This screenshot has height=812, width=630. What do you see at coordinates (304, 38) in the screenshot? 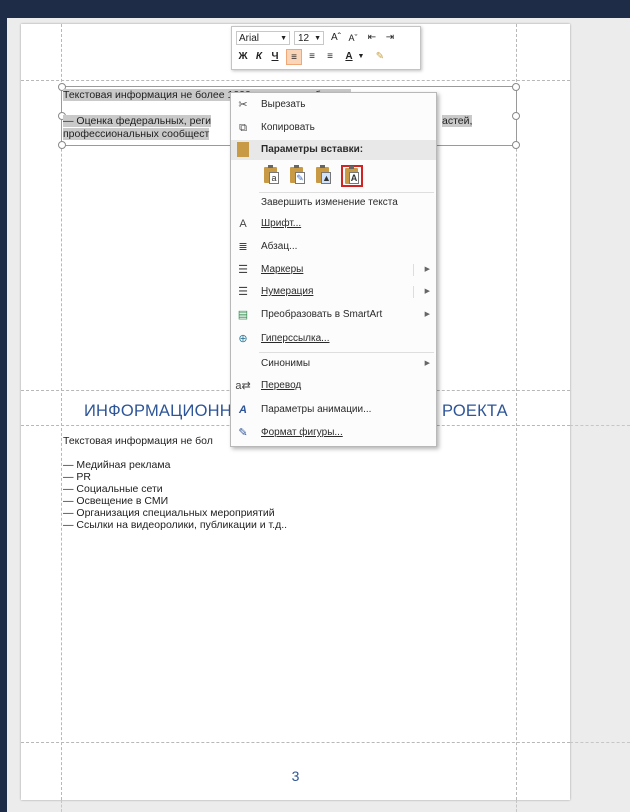
I see `font-size: 12` at bounding box center [304, 38].